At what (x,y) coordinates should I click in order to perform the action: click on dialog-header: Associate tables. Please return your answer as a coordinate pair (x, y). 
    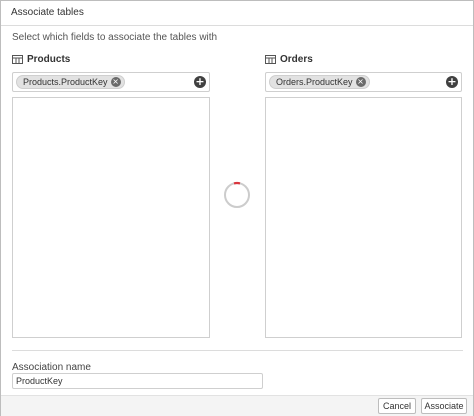
    Looking at the image, I should click on (237, 13).